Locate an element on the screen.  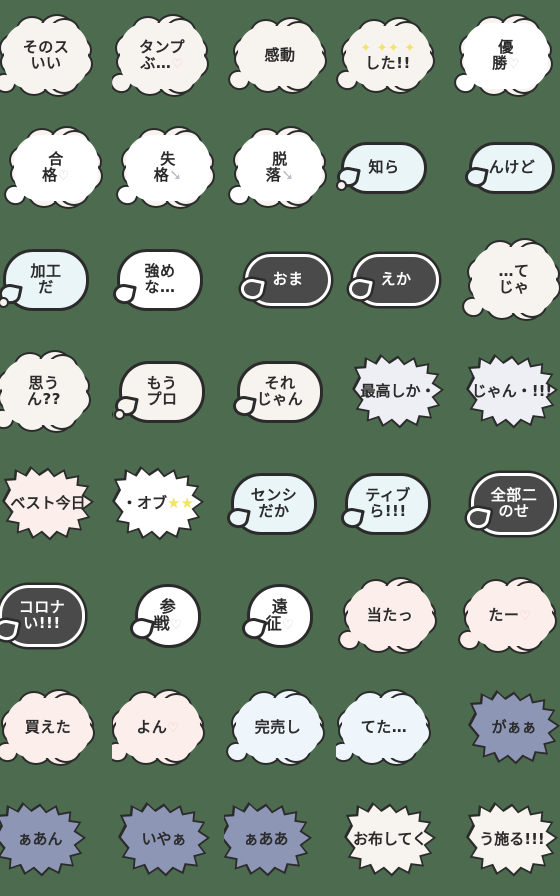
sticker-cell: たー♡ is located at coordinates (504, 616).